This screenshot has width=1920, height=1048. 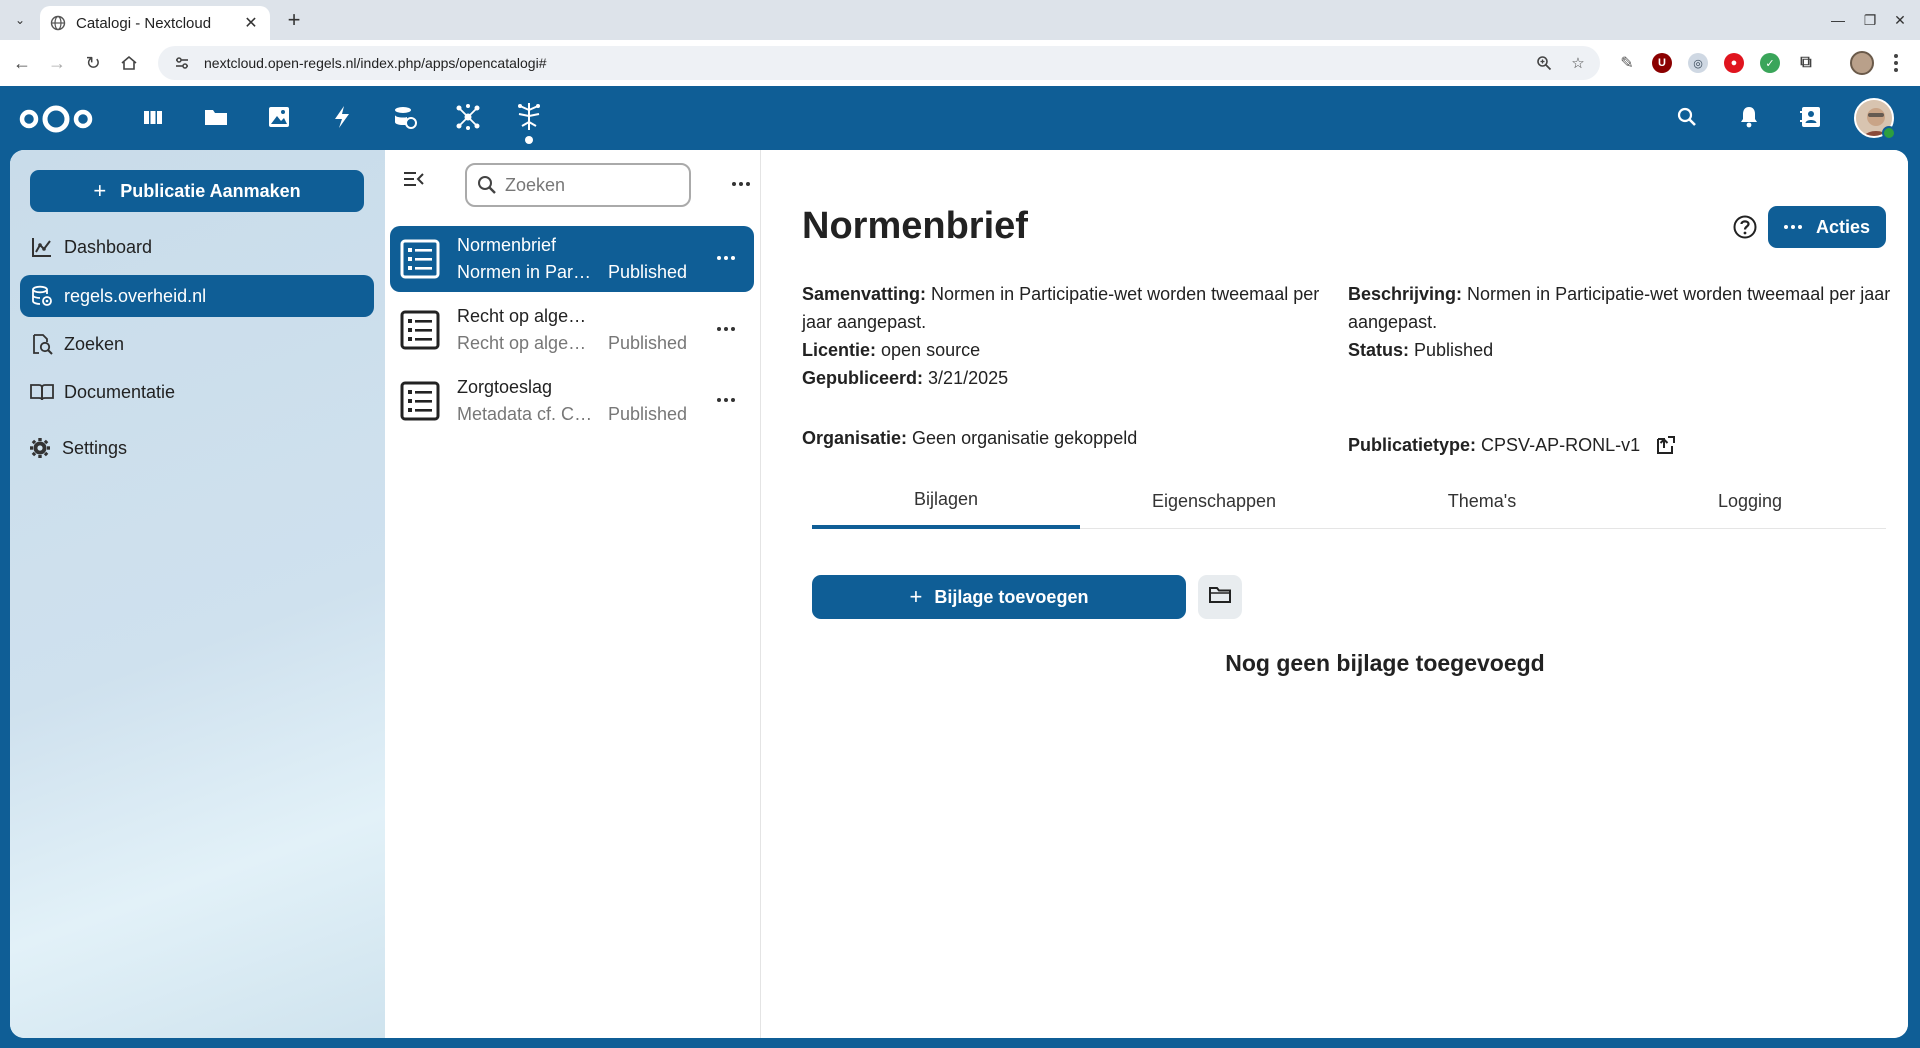 What do you see at coordinates (525, 343) in the screenshot?
I see `list-item-subtitle: Recht op algemene bijstand` at bounding box center [525, 343].